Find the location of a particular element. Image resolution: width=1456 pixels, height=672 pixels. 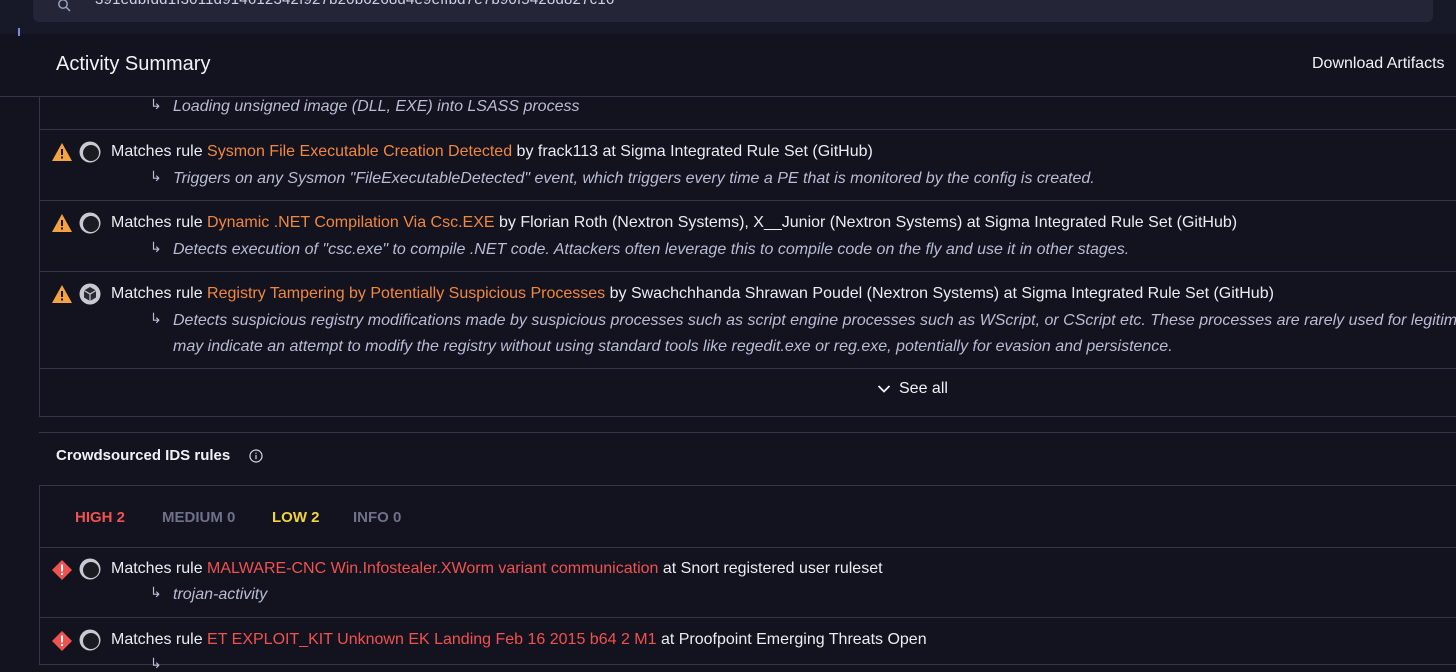

tab-medium: MEDIUM 0 is located at coordinates (198, 517).